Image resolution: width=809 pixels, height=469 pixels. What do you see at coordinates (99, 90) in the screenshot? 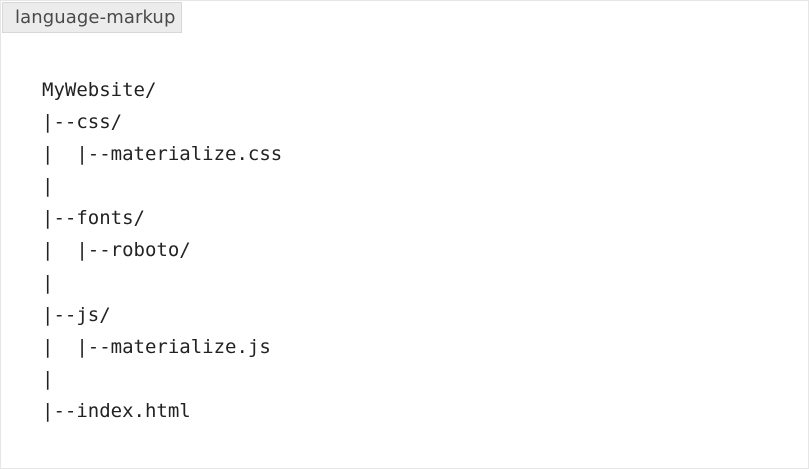
I see `code-line: MyWebsite/` at bounding box center [99, 90].